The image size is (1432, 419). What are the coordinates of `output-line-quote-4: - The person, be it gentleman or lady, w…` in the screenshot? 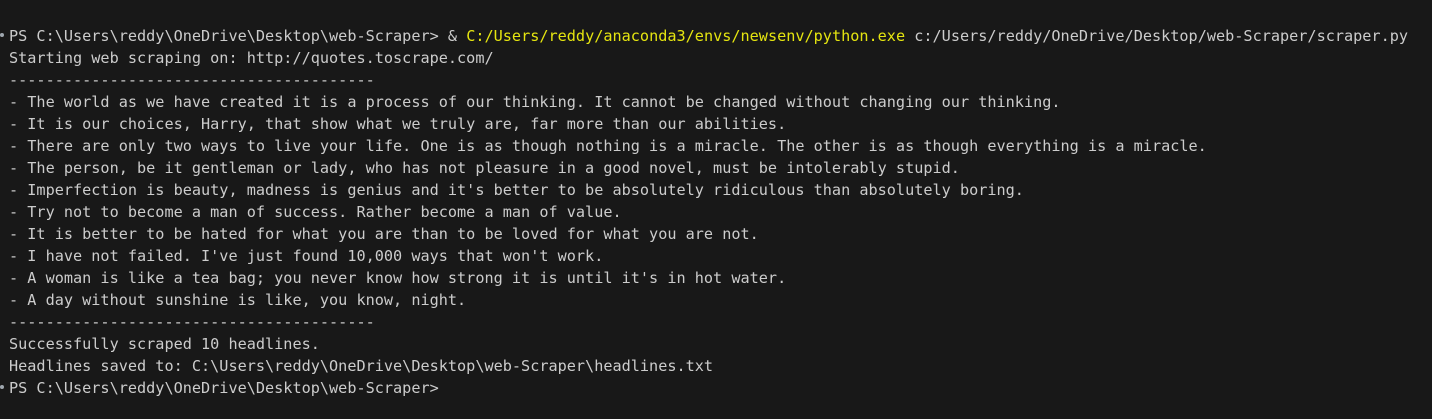 It's located at (484, 168).